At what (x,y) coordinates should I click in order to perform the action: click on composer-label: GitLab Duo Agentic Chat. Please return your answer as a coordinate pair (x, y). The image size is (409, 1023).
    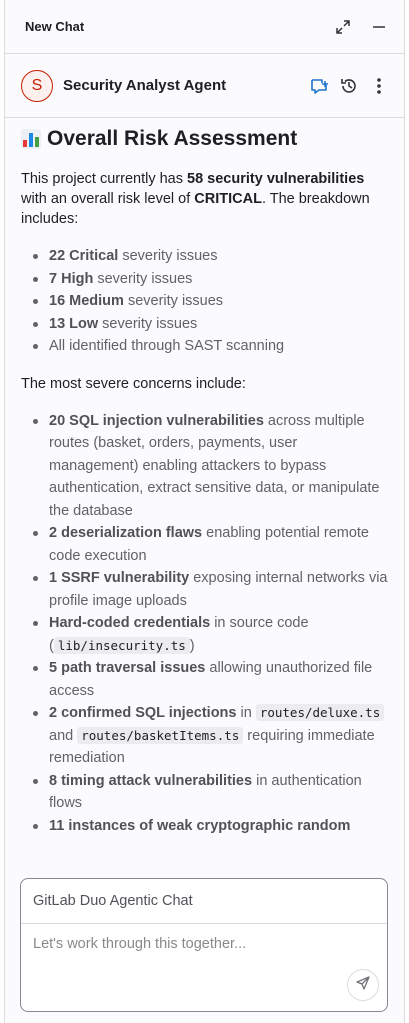
    Looking at the image, I should click on (204, 901).